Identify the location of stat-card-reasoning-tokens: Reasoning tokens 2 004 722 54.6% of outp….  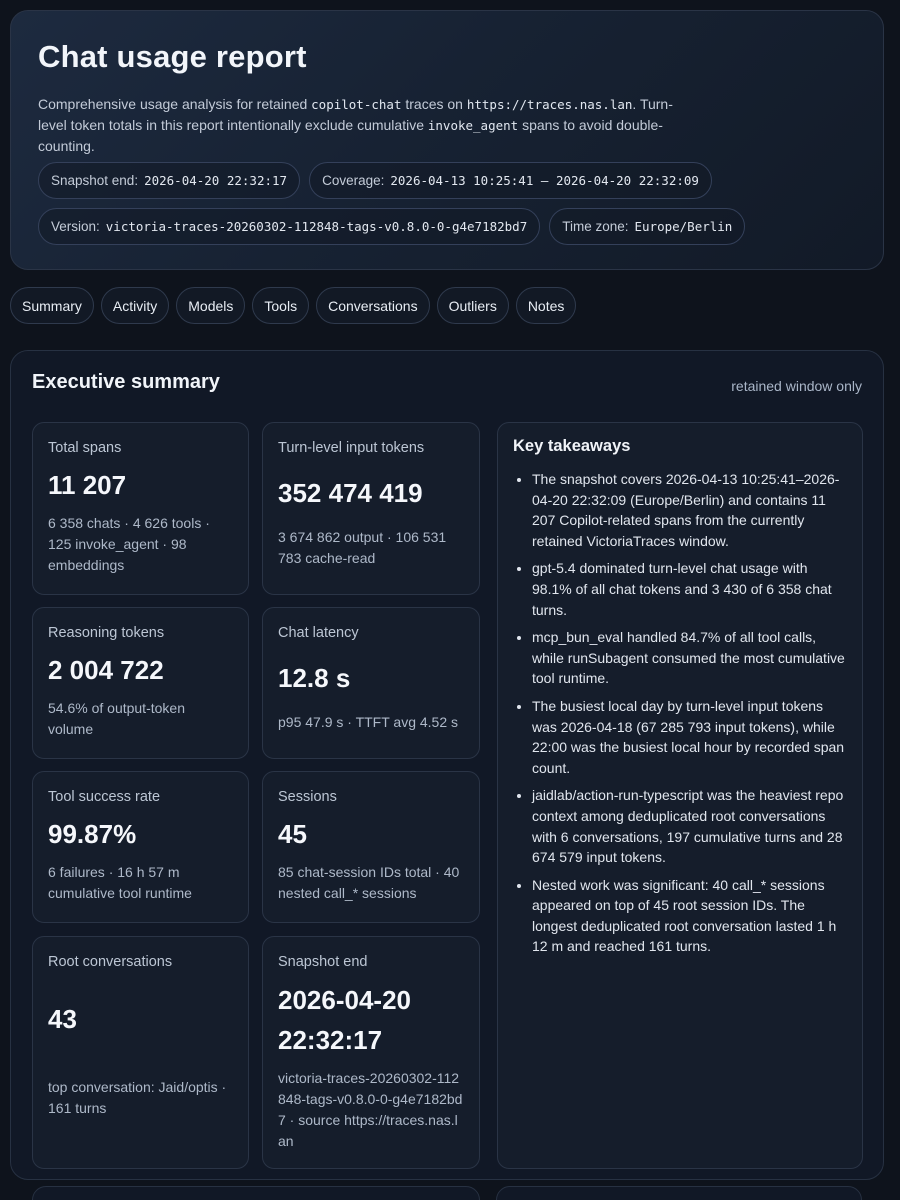
(140, 683).